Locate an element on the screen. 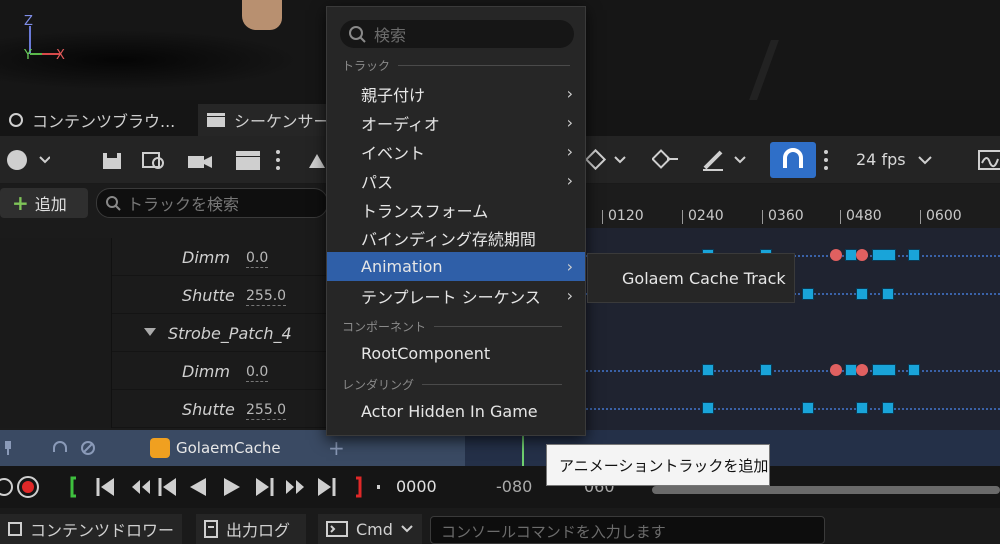 The height and width of the screenshot is (544, 1000). axis-x-label: X is located at coordinates (60, 55).